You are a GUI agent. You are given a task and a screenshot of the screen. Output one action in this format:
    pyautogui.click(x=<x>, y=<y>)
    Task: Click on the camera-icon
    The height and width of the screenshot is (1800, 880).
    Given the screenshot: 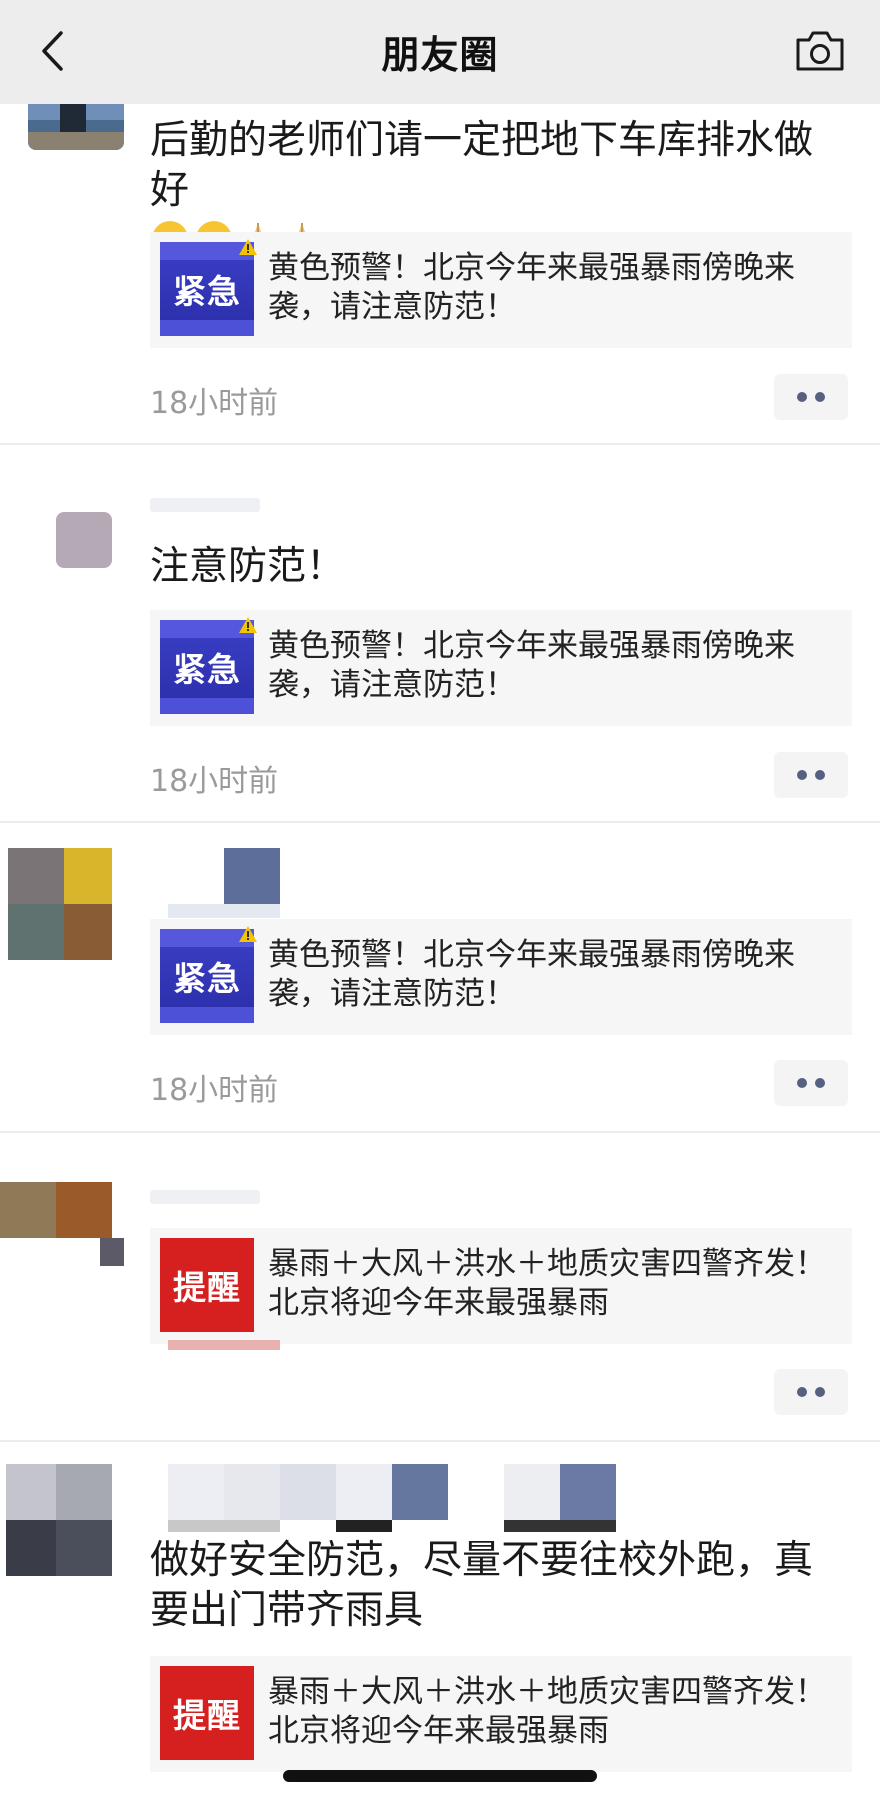 What is the action you would take?
    pyautogui.click(x=820, y=51)
    